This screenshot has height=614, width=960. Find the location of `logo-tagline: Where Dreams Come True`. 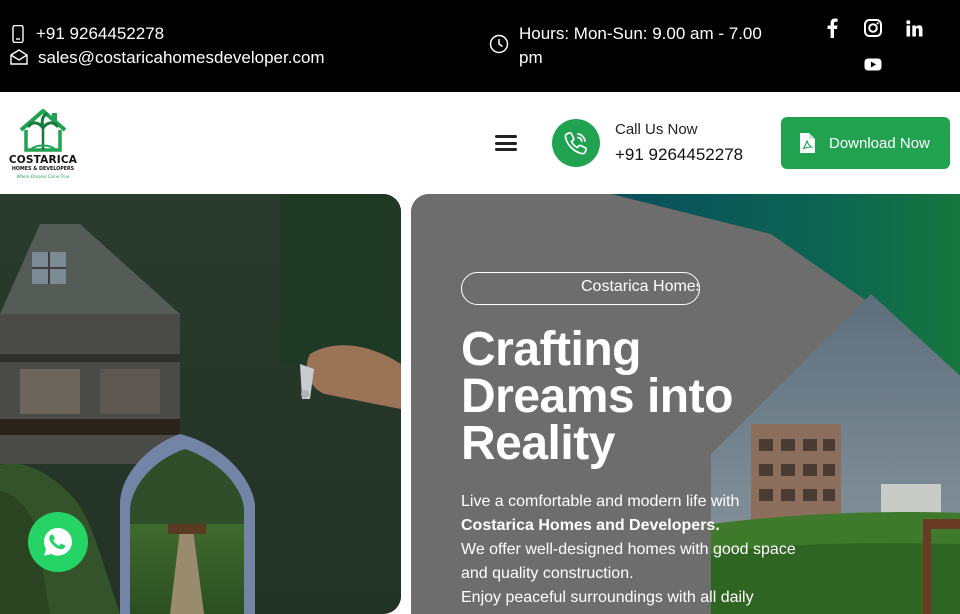

logo-tagline: Where Dreams Come True is located at coordinates (43, 176).